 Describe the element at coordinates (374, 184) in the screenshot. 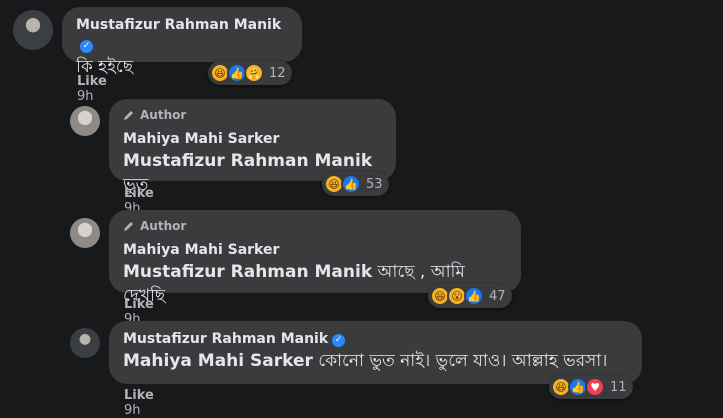

I see `reaction-count: 53` at that location.